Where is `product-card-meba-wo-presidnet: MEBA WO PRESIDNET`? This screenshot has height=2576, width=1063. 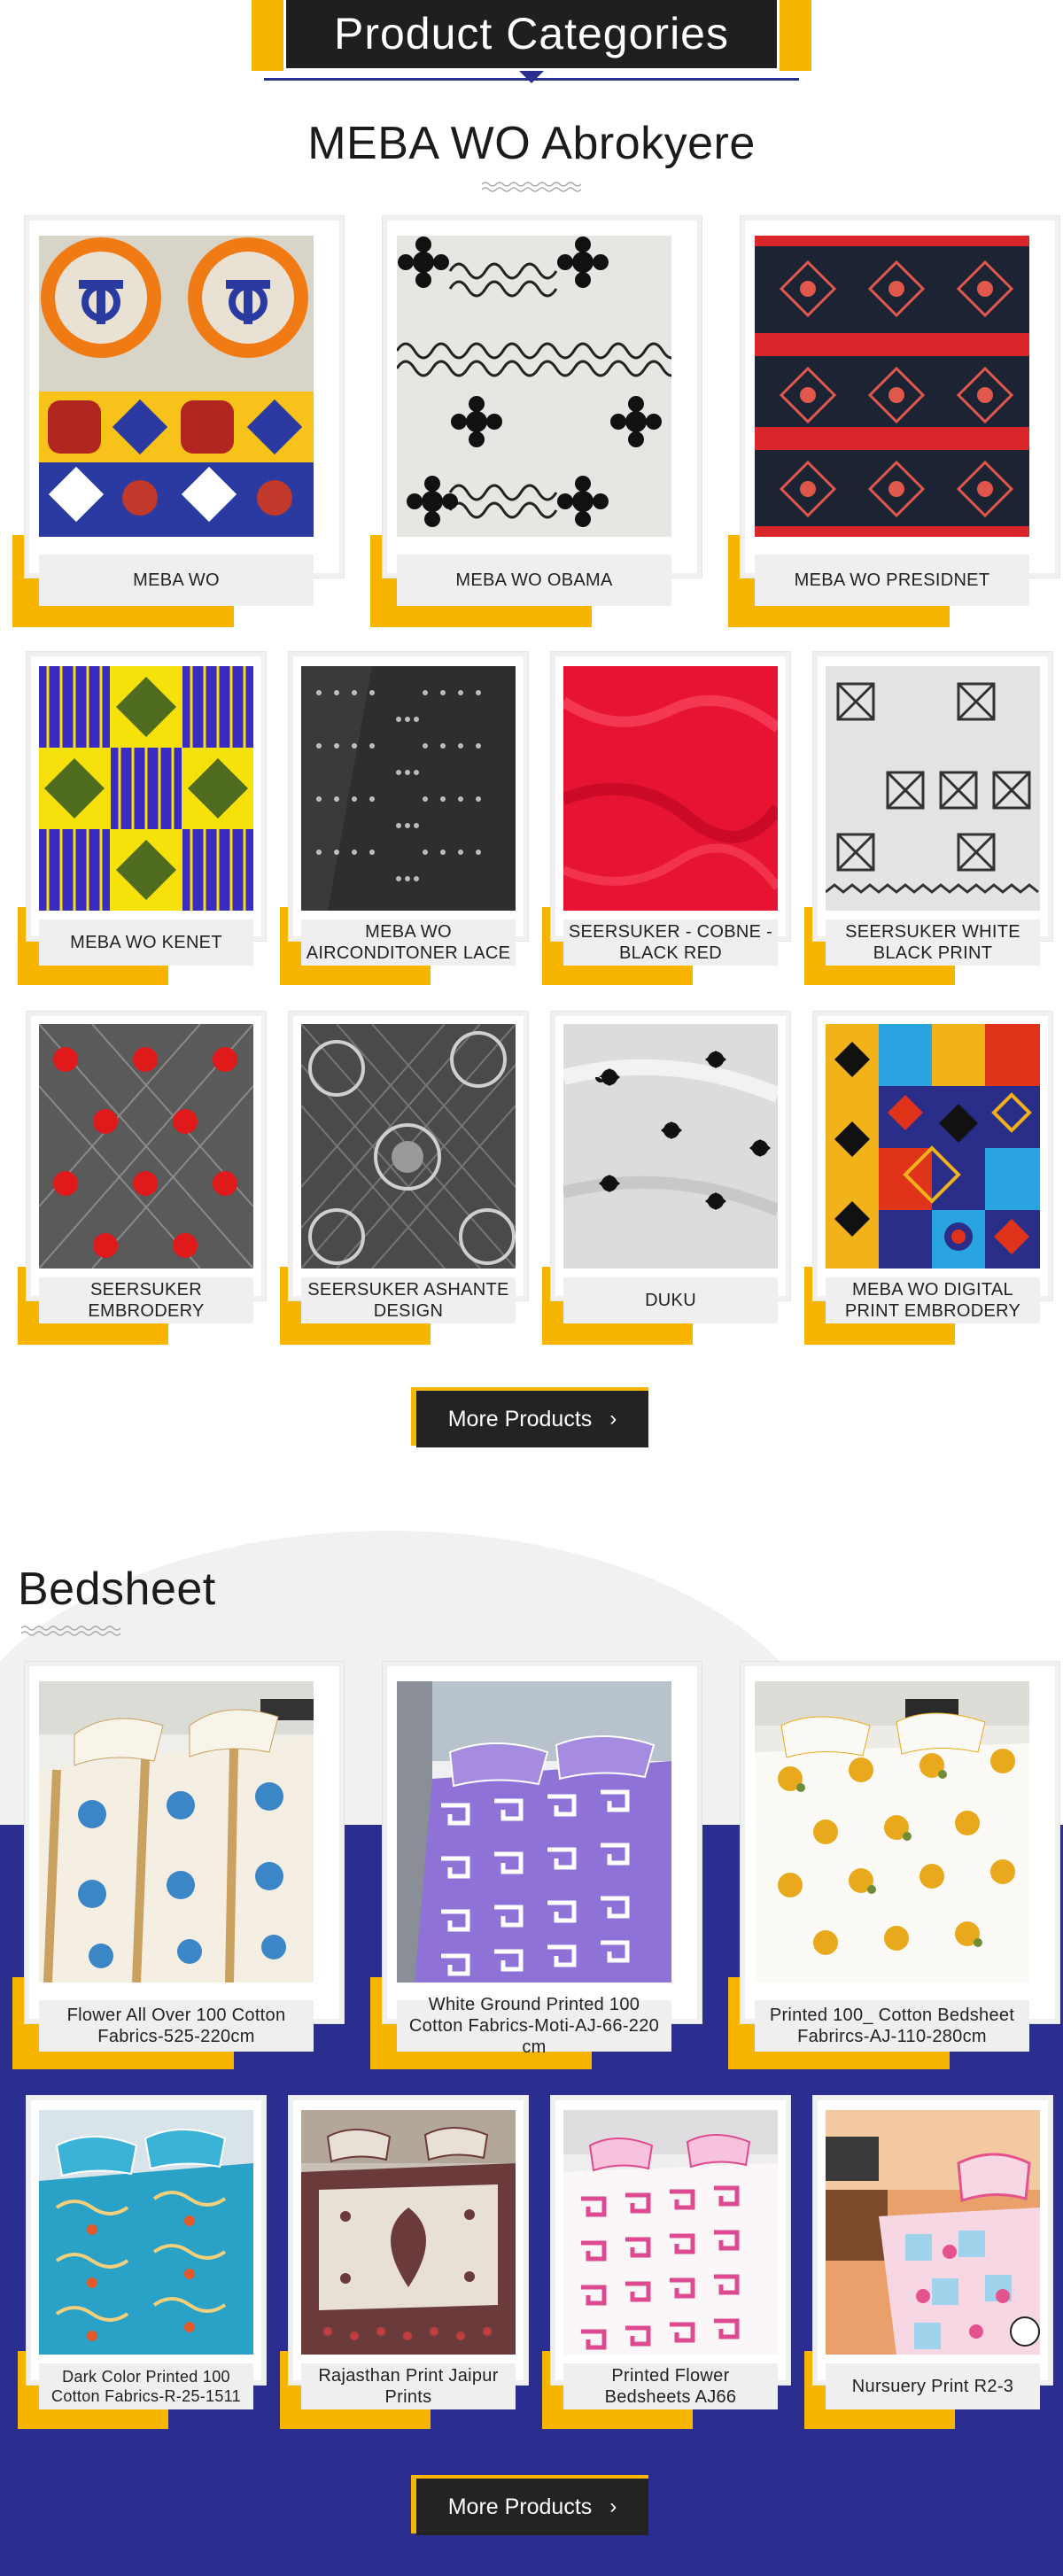 product-card-meba-wo-presidnet: MEBA WO PRESIDNET is located at coordinates (893, 421).